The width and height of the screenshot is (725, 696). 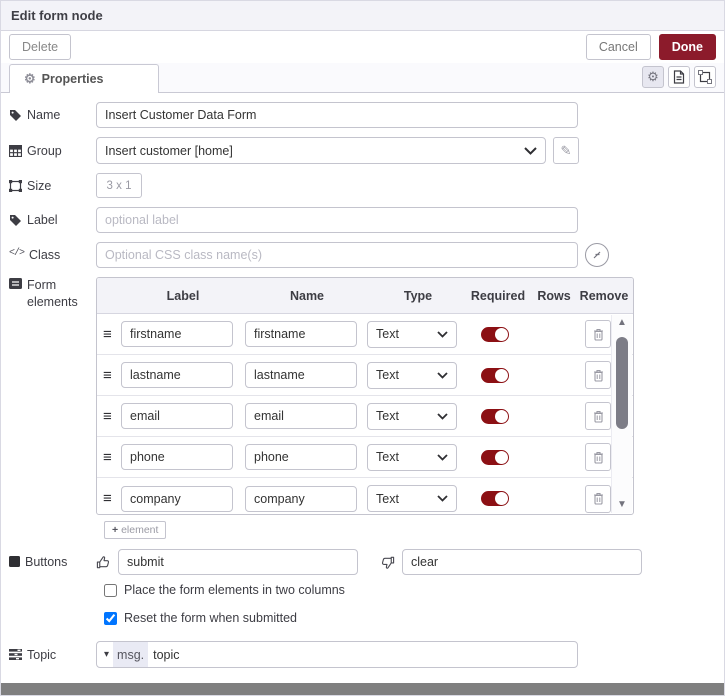 What do you see at coordinates (110, 590) in the screenshot?
I see `two-columns-checkbox` at bounding box center [110, 590].